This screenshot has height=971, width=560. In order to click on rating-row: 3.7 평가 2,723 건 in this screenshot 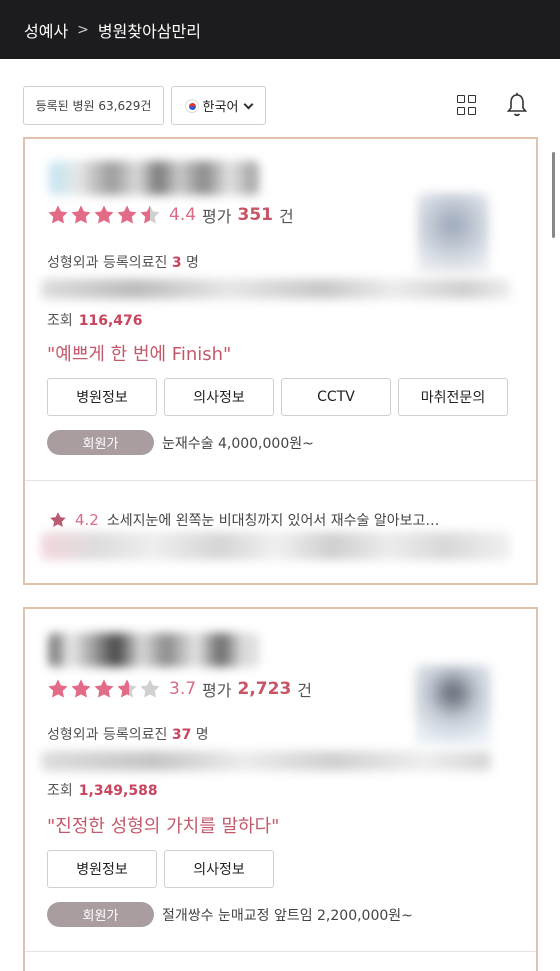, I will do `click(179, 689)`.